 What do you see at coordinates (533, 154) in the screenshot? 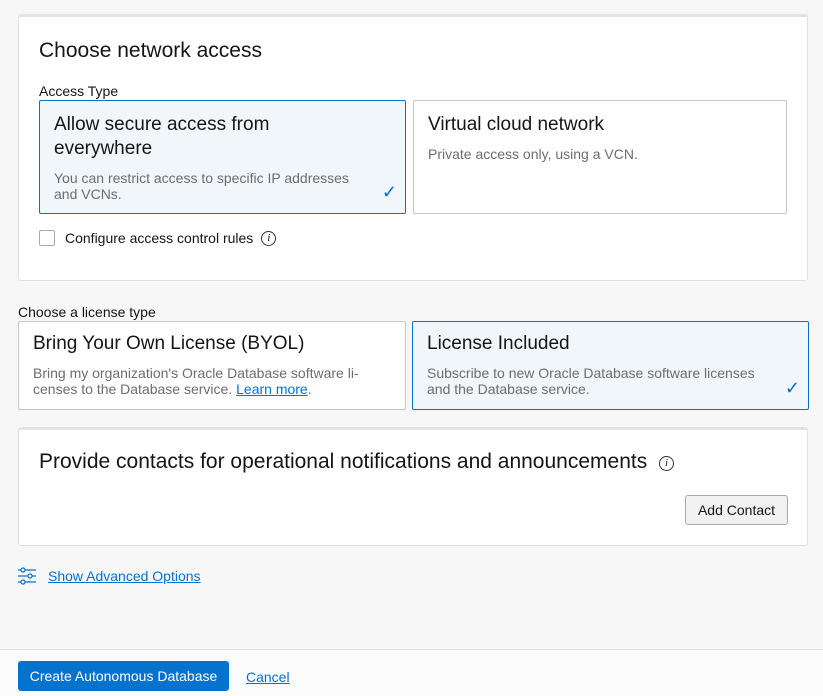
I see `option-desc: Private access only, using a VCN.` at bounding box center [533, 154].